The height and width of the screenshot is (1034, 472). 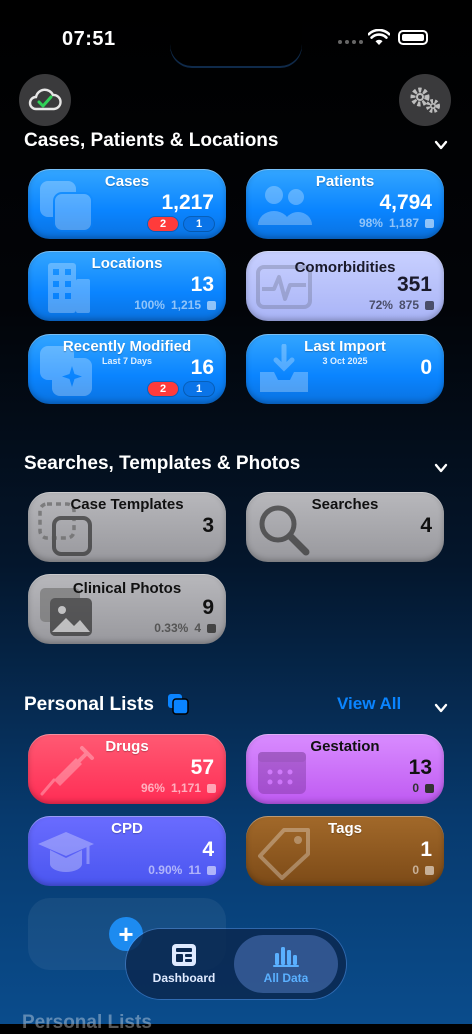 I want to click on tile-count: 16, so click(x=202, y=367).